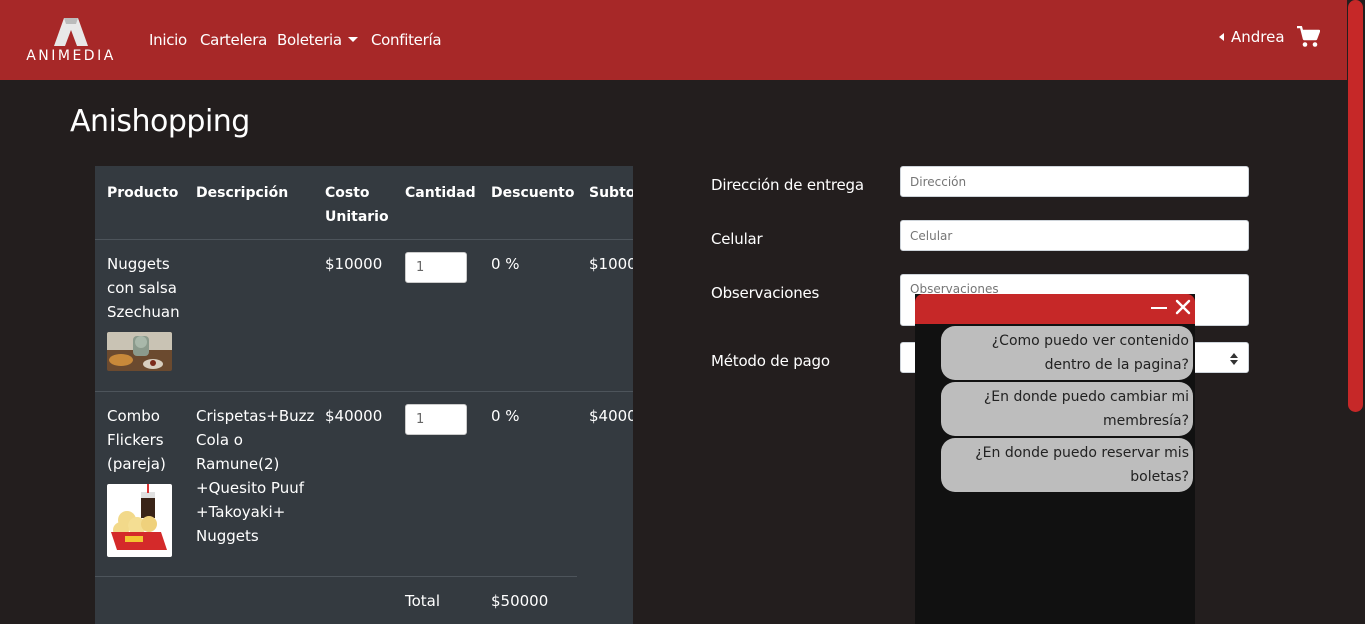 The image size is (1365, 624). What do you see at coordinates (352, 39) in the screenshot?
I see `caret-down-icon` at bounding box center [352, 39].